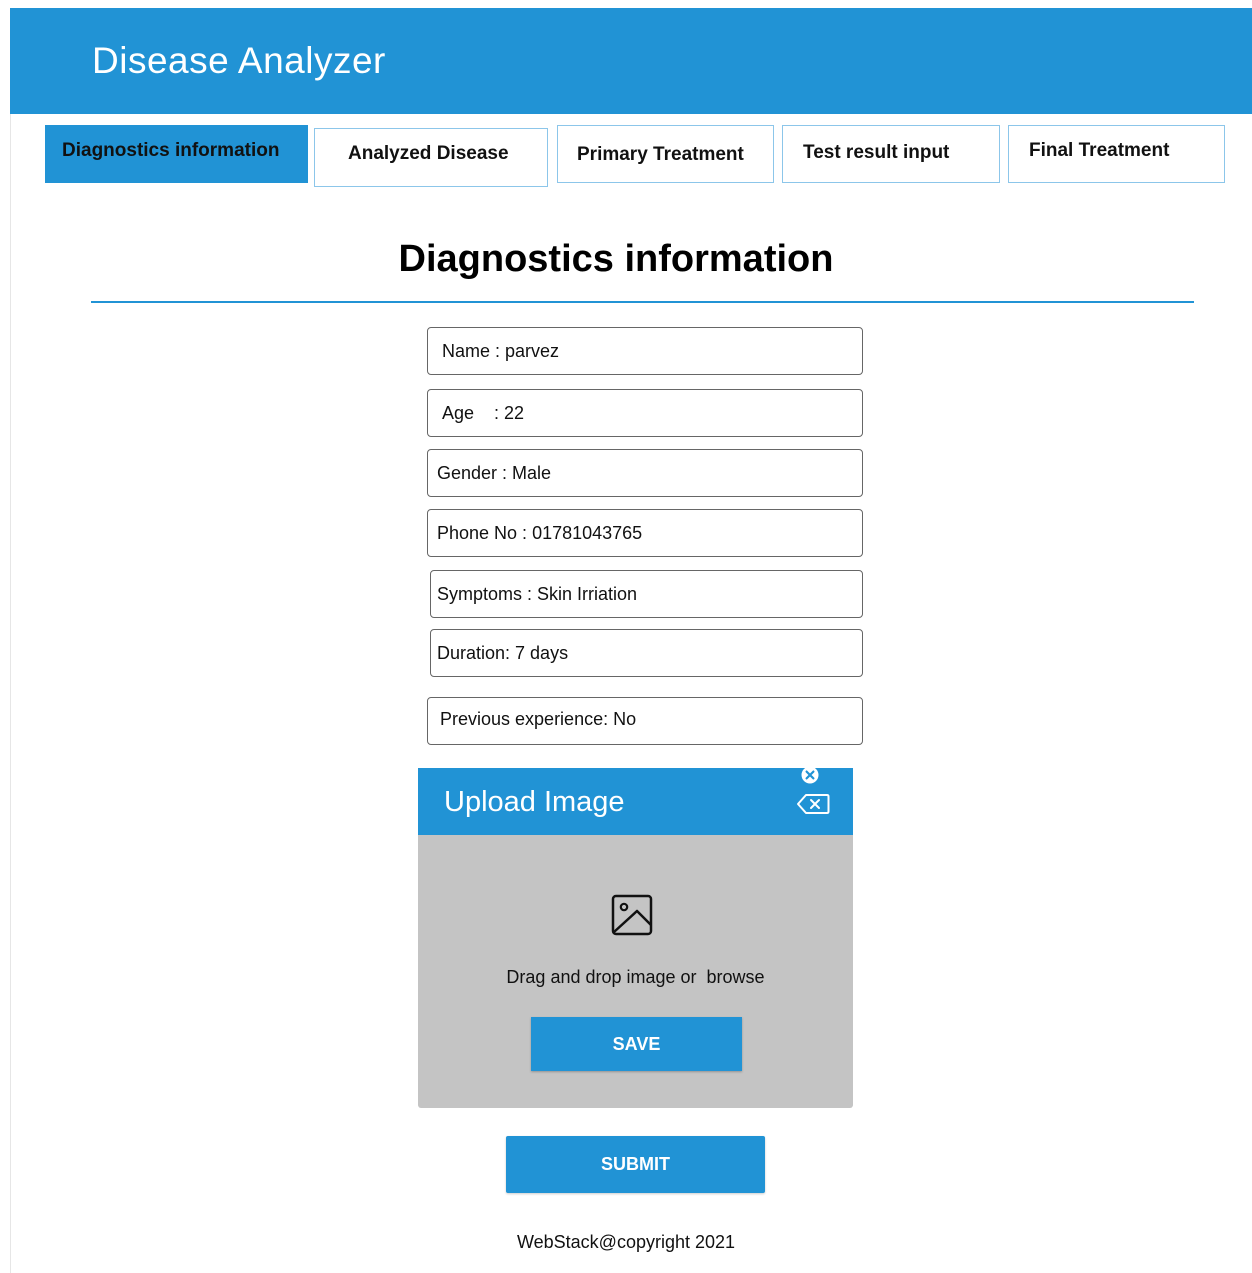 The width and height of the screenshot is (1252, 1273). Describe the element at coordinates (626, 1242) in the screenshot. I see `footer-copyright: WebStack@copyright 2021` at that location.